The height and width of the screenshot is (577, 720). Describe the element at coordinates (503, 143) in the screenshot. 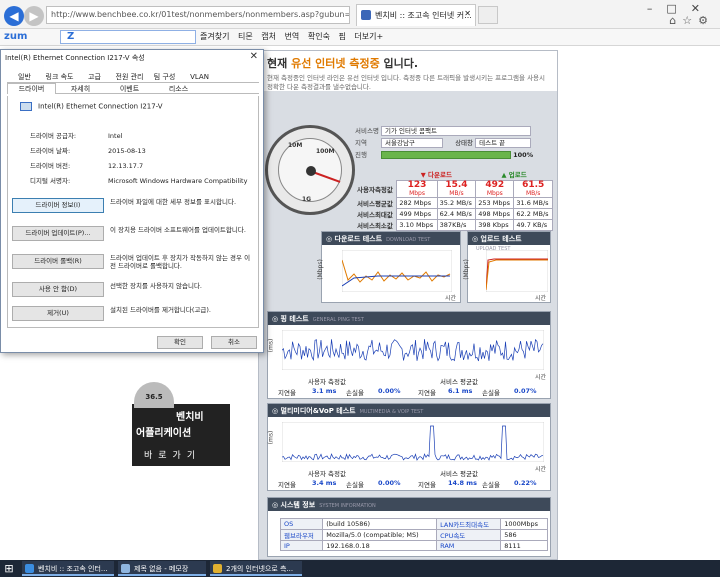

I see `status-value: 테스트 끝` at that location.